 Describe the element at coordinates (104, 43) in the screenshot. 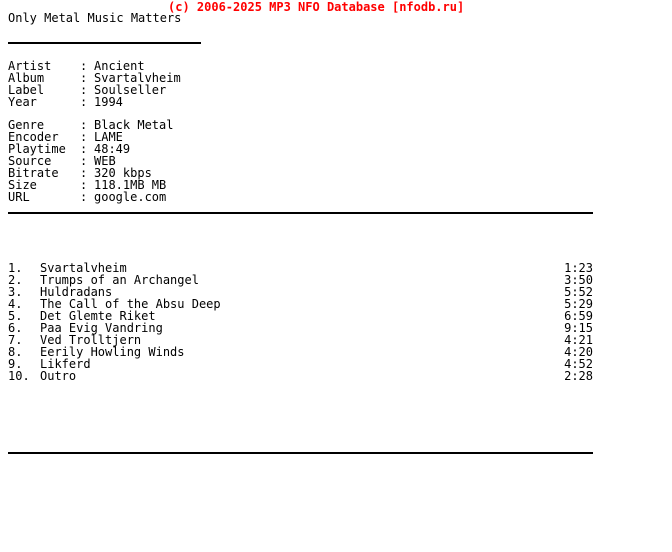

I see `divider-header` at that location.